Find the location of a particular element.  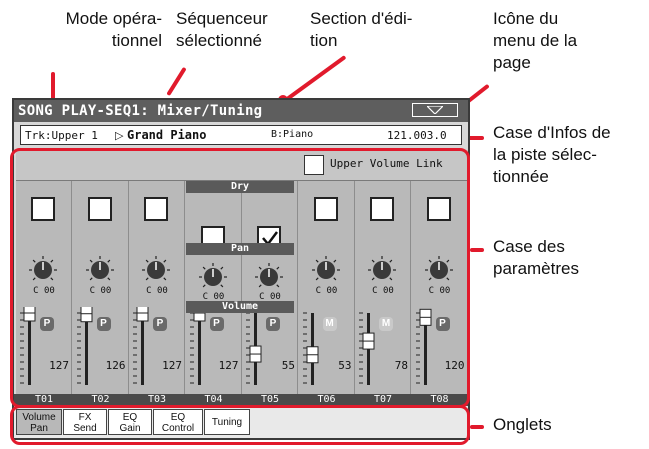

pointer-edit is located at coordinates (314, 79).